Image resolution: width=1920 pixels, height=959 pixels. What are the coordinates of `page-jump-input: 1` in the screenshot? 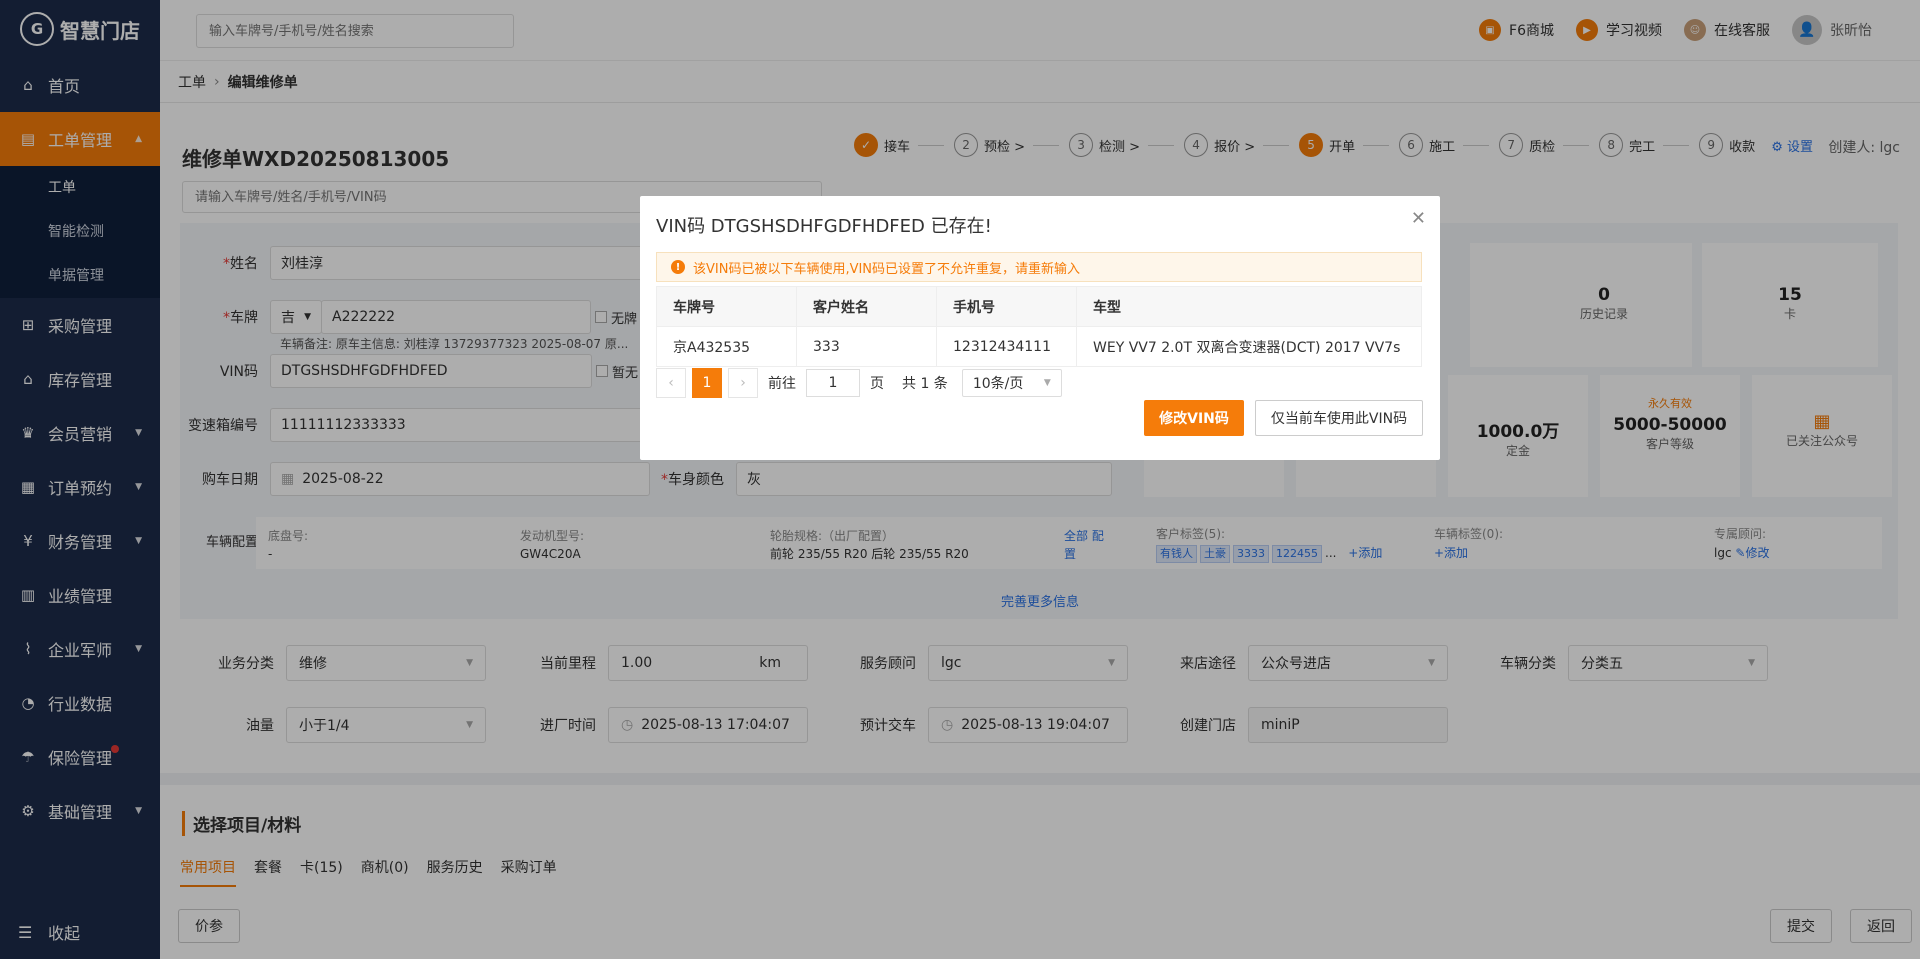 It's located at (833, 383).